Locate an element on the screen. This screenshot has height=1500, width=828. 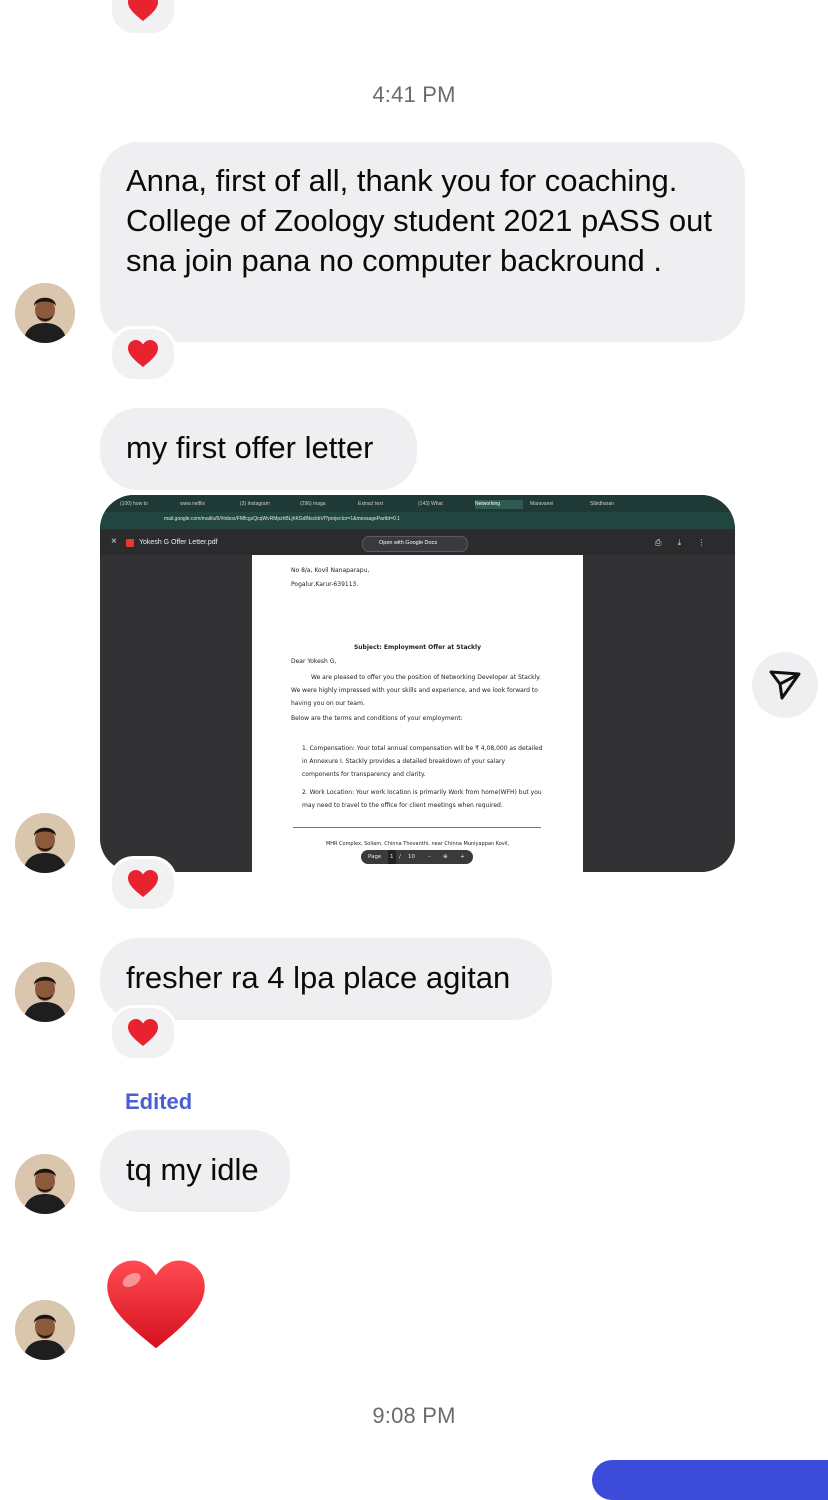
browser-tab: www.netflix is located at coordinates (193, 504).